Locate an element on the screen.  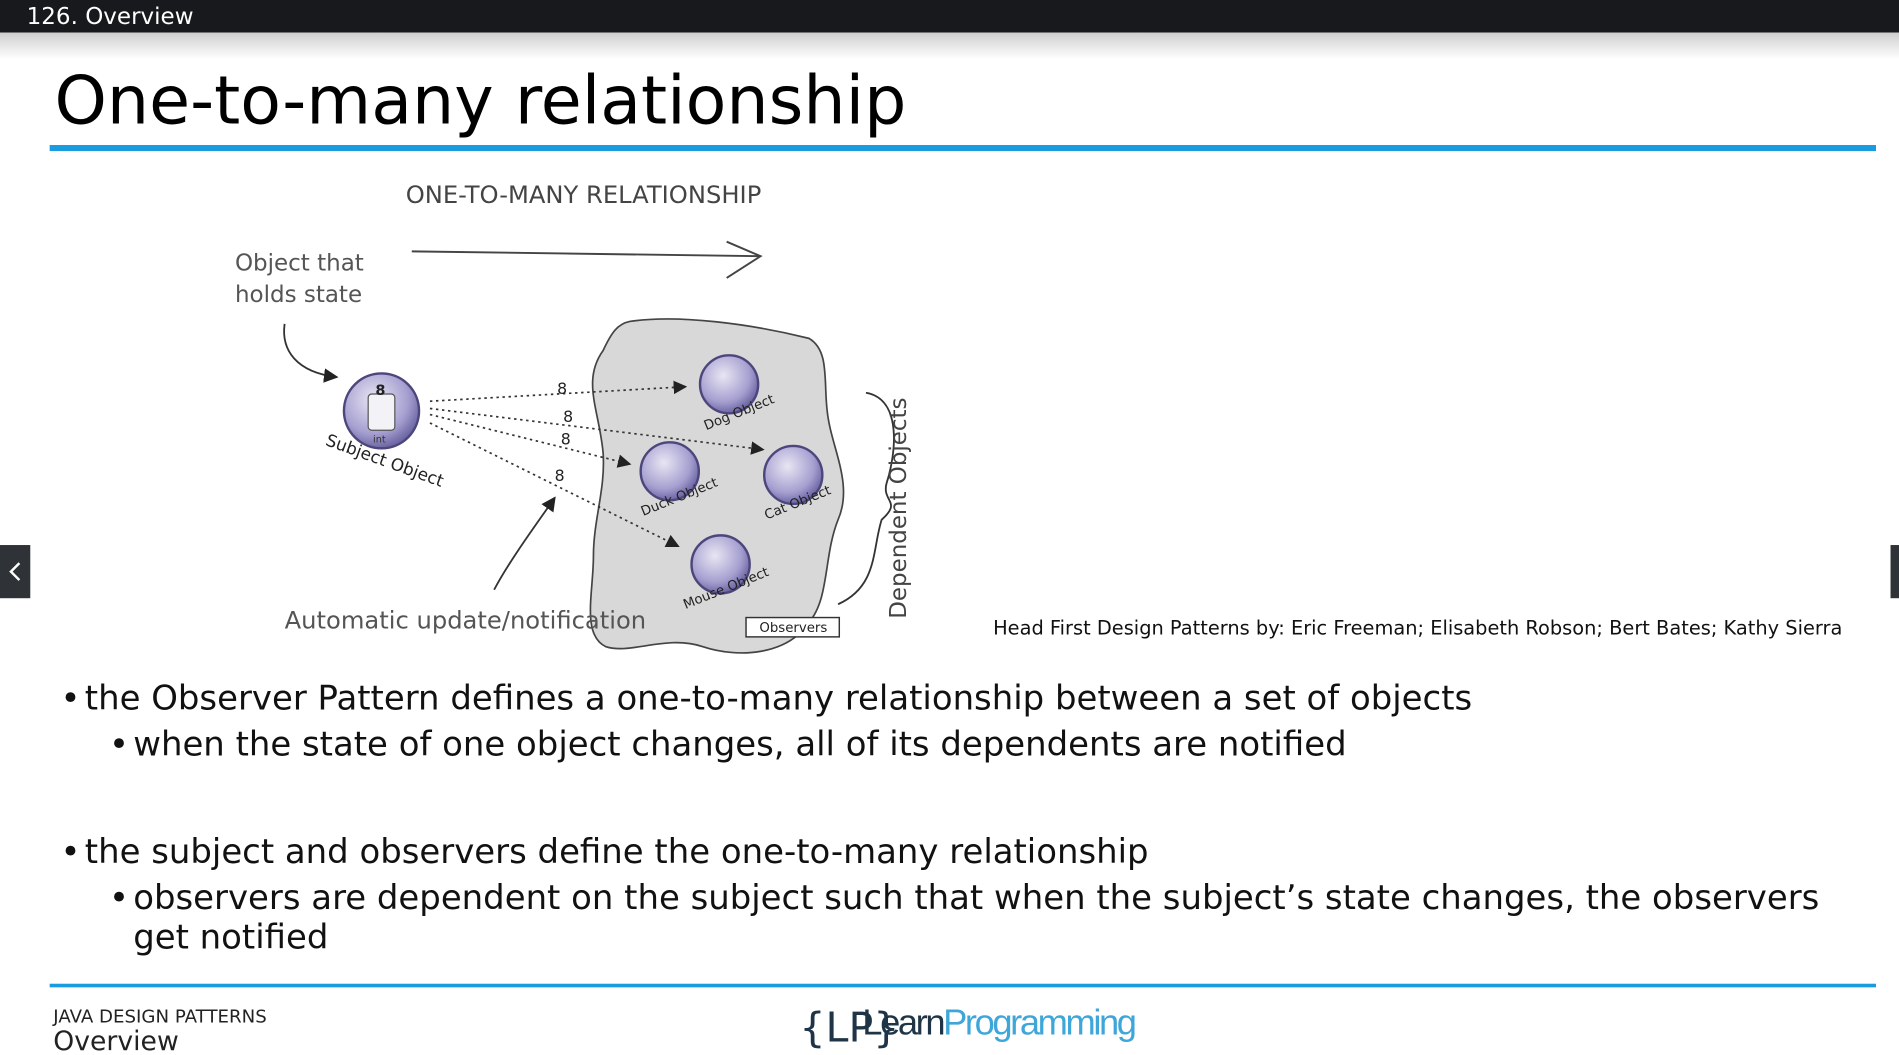
subject-object: 8 int Subject Object is located at coordinates (385, 431).